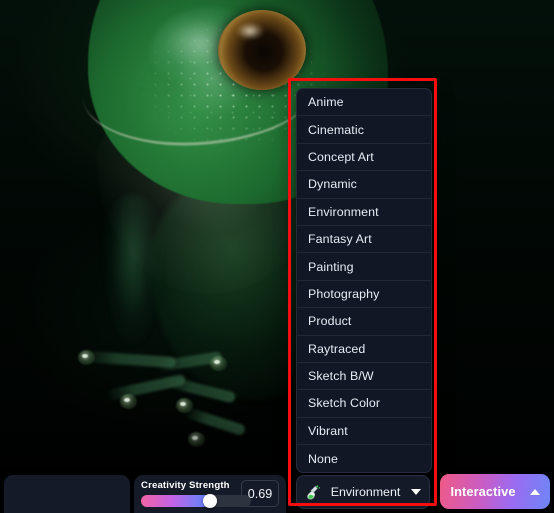 The height and width of the screenshot is (513, 554). I want to click on dropdown-option-dynamic: Dynamic, so click(364, 185).